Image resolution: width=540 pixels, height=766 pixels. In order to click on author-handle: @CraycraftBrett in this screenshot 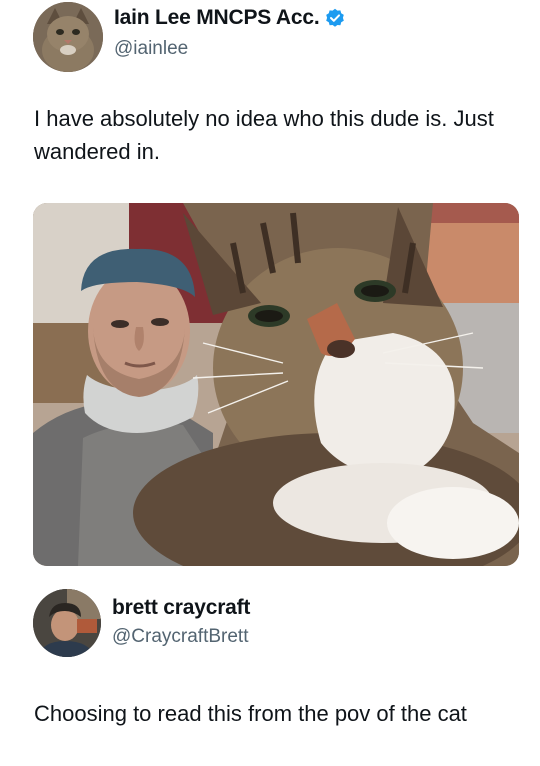, I will do `click(180, 637)`.